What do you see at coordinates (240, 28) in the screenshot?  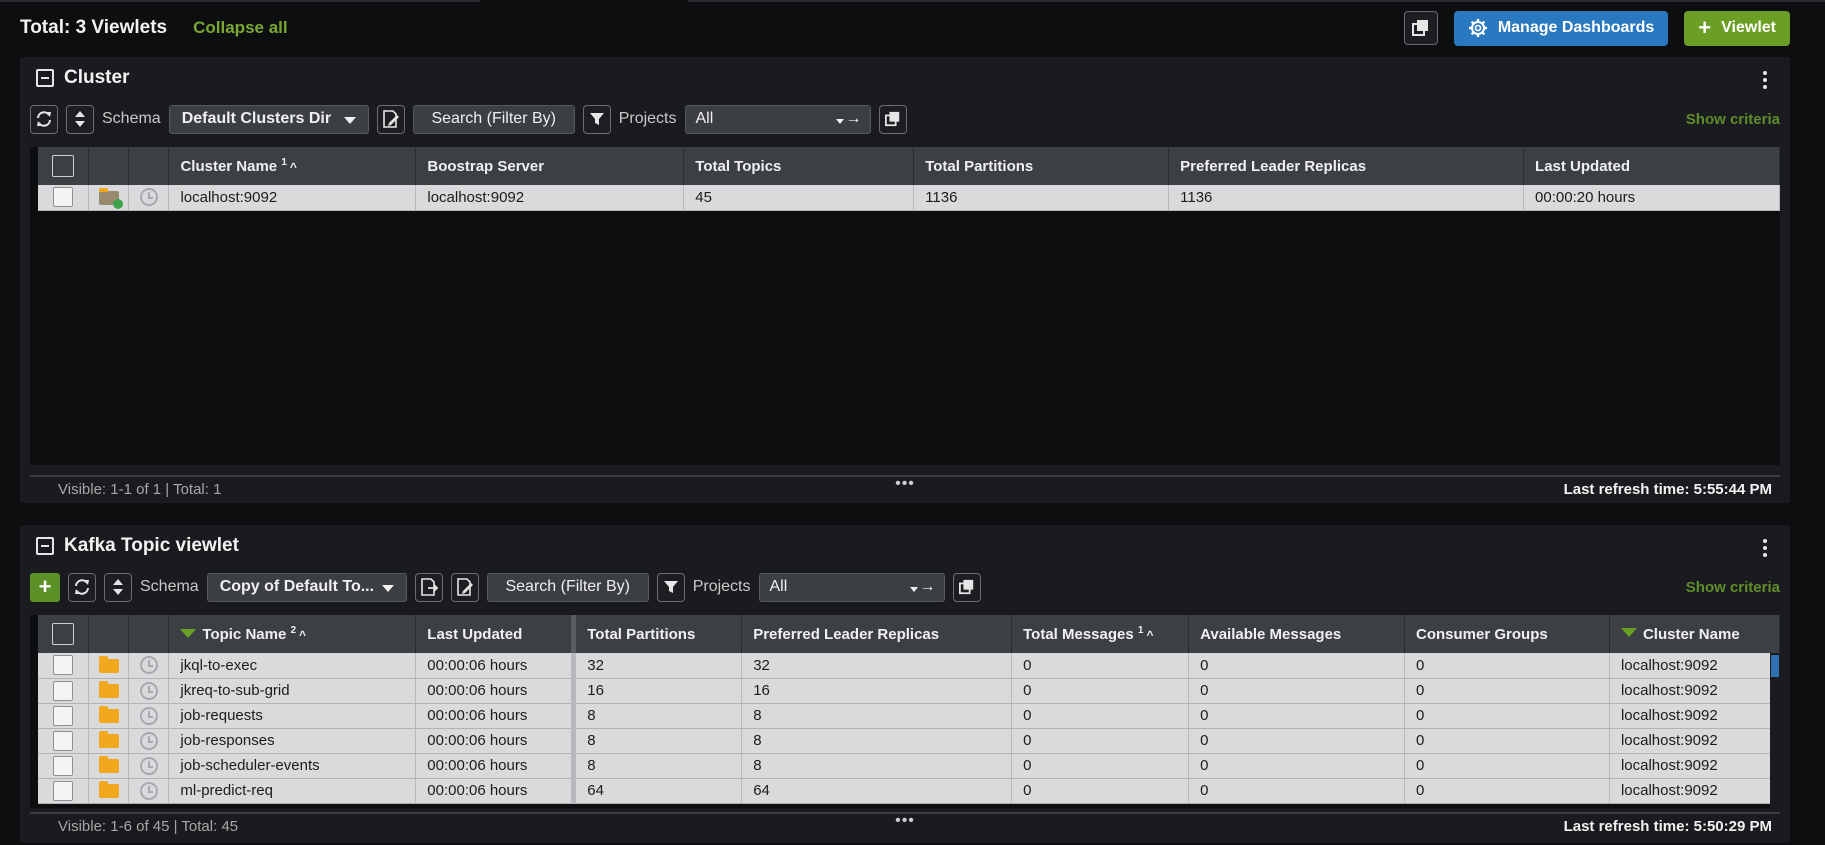 I see `collapse-all-link: Collapse all` at bounding box center [240, 28].